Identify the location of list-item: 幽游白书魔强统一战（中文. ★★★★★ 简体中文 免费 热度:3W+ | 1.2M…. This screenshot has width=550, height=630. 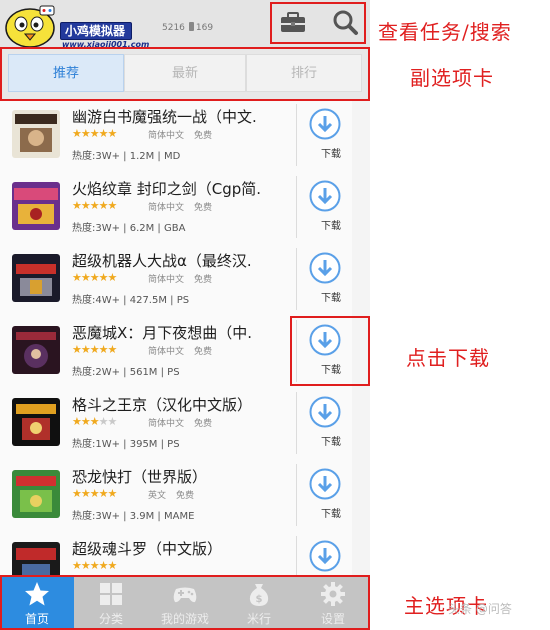
(176, 136).